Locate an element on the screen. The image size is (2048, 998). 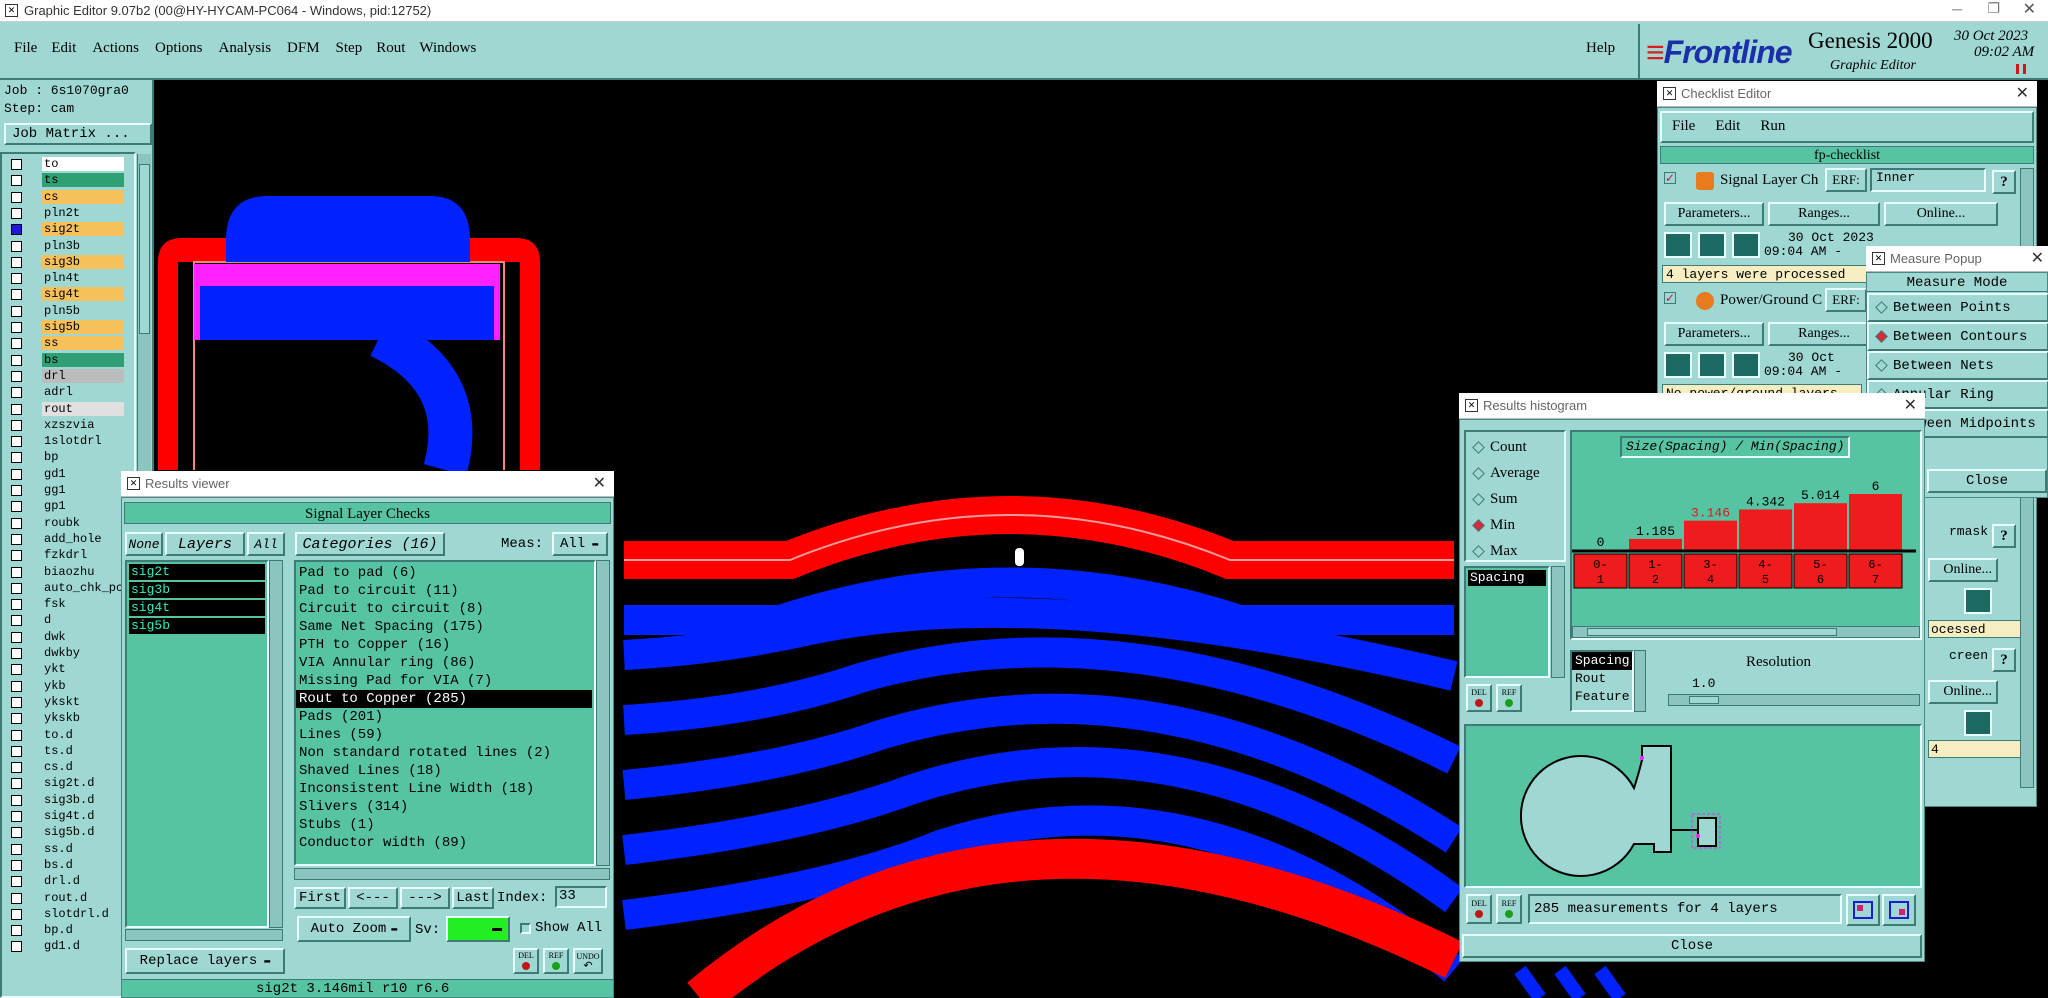
category-item: Pads (201) is located at coordinates (445, 717).